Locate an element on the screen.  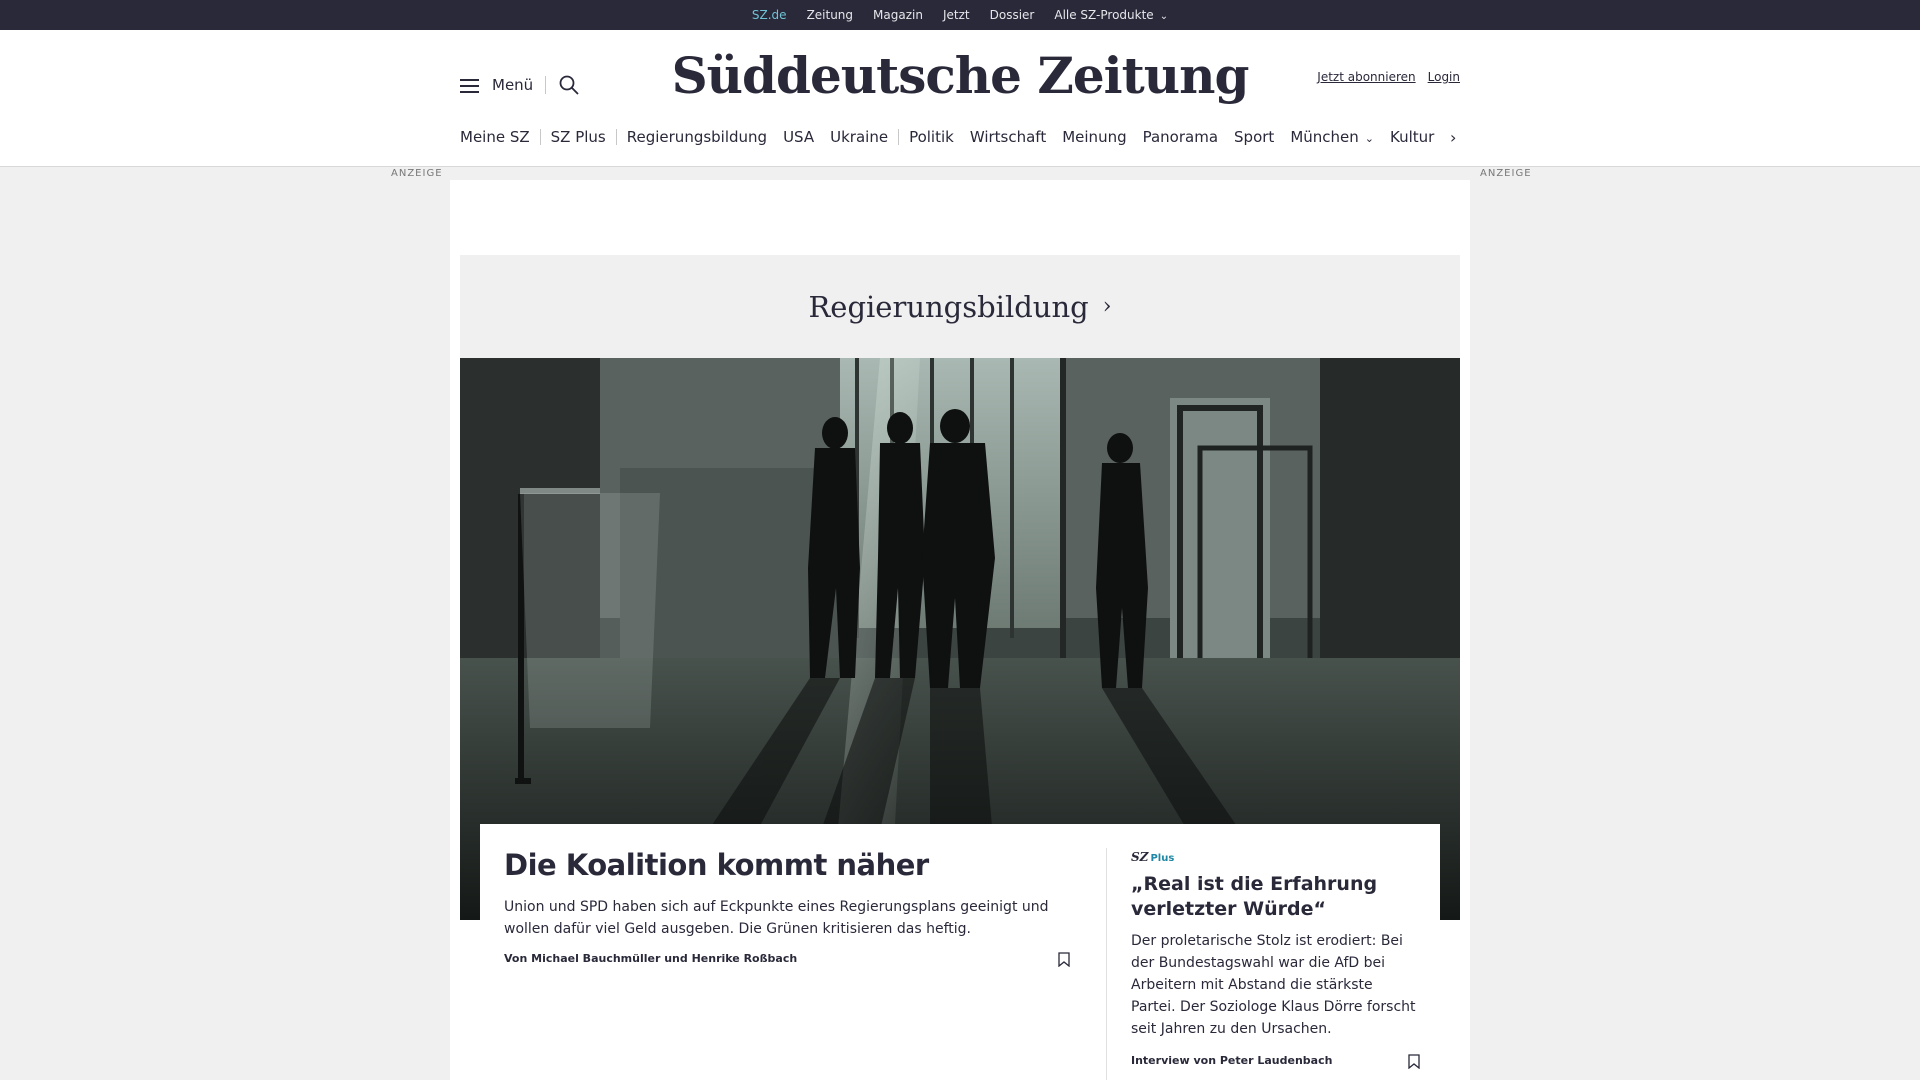
all-products-dropdown: Alle SZ-Produkte ⌄ is located at coordinates (1111, 15).